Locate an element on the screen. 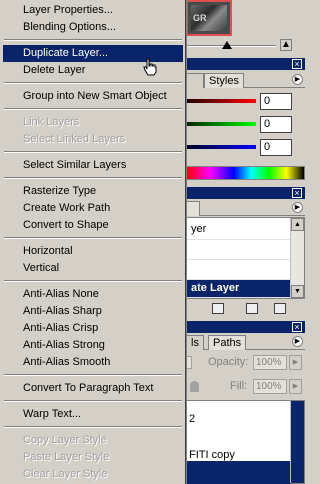 The image size is (320, 484). layer-row: 2 is located at coordinates (239, 420).